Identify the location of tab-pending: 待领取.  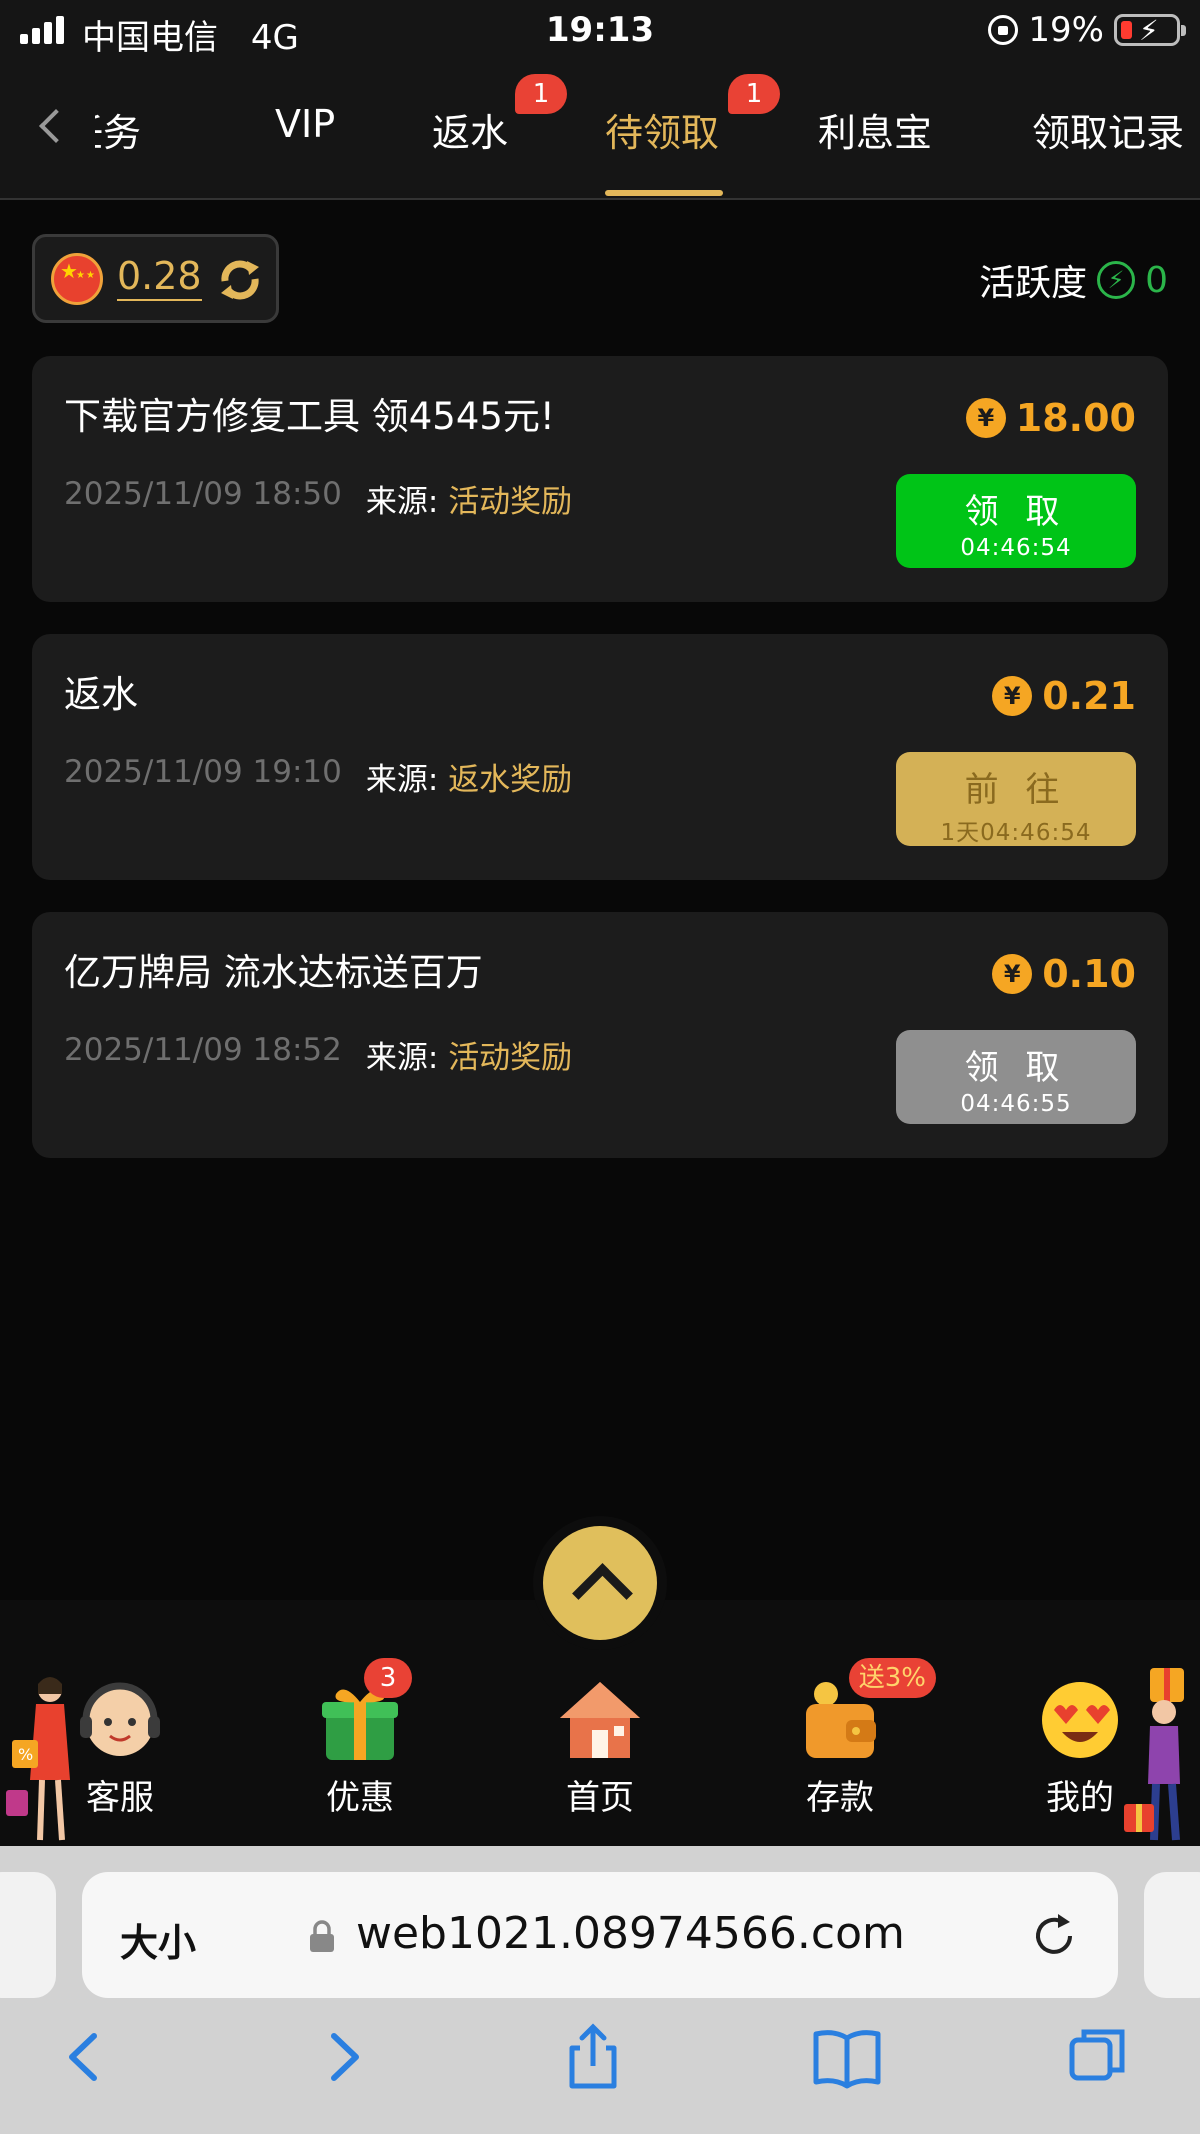
(662, 129).